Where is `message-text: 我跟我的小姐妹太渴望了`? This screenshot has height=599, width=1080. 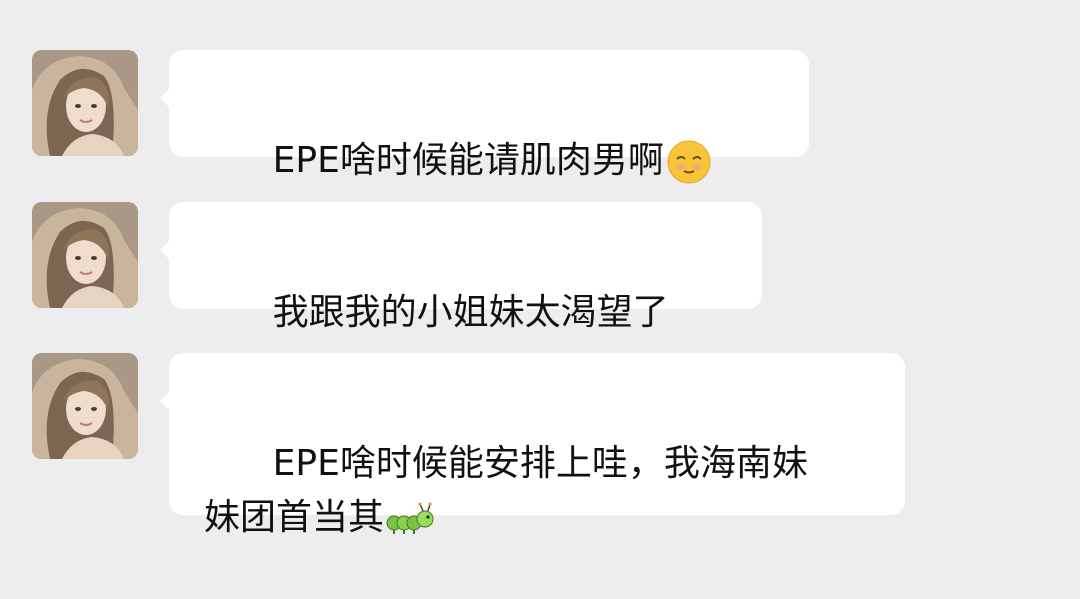
message-text: 我跟我的小姐妹太渴望了 is located at coordinates (470, 312).